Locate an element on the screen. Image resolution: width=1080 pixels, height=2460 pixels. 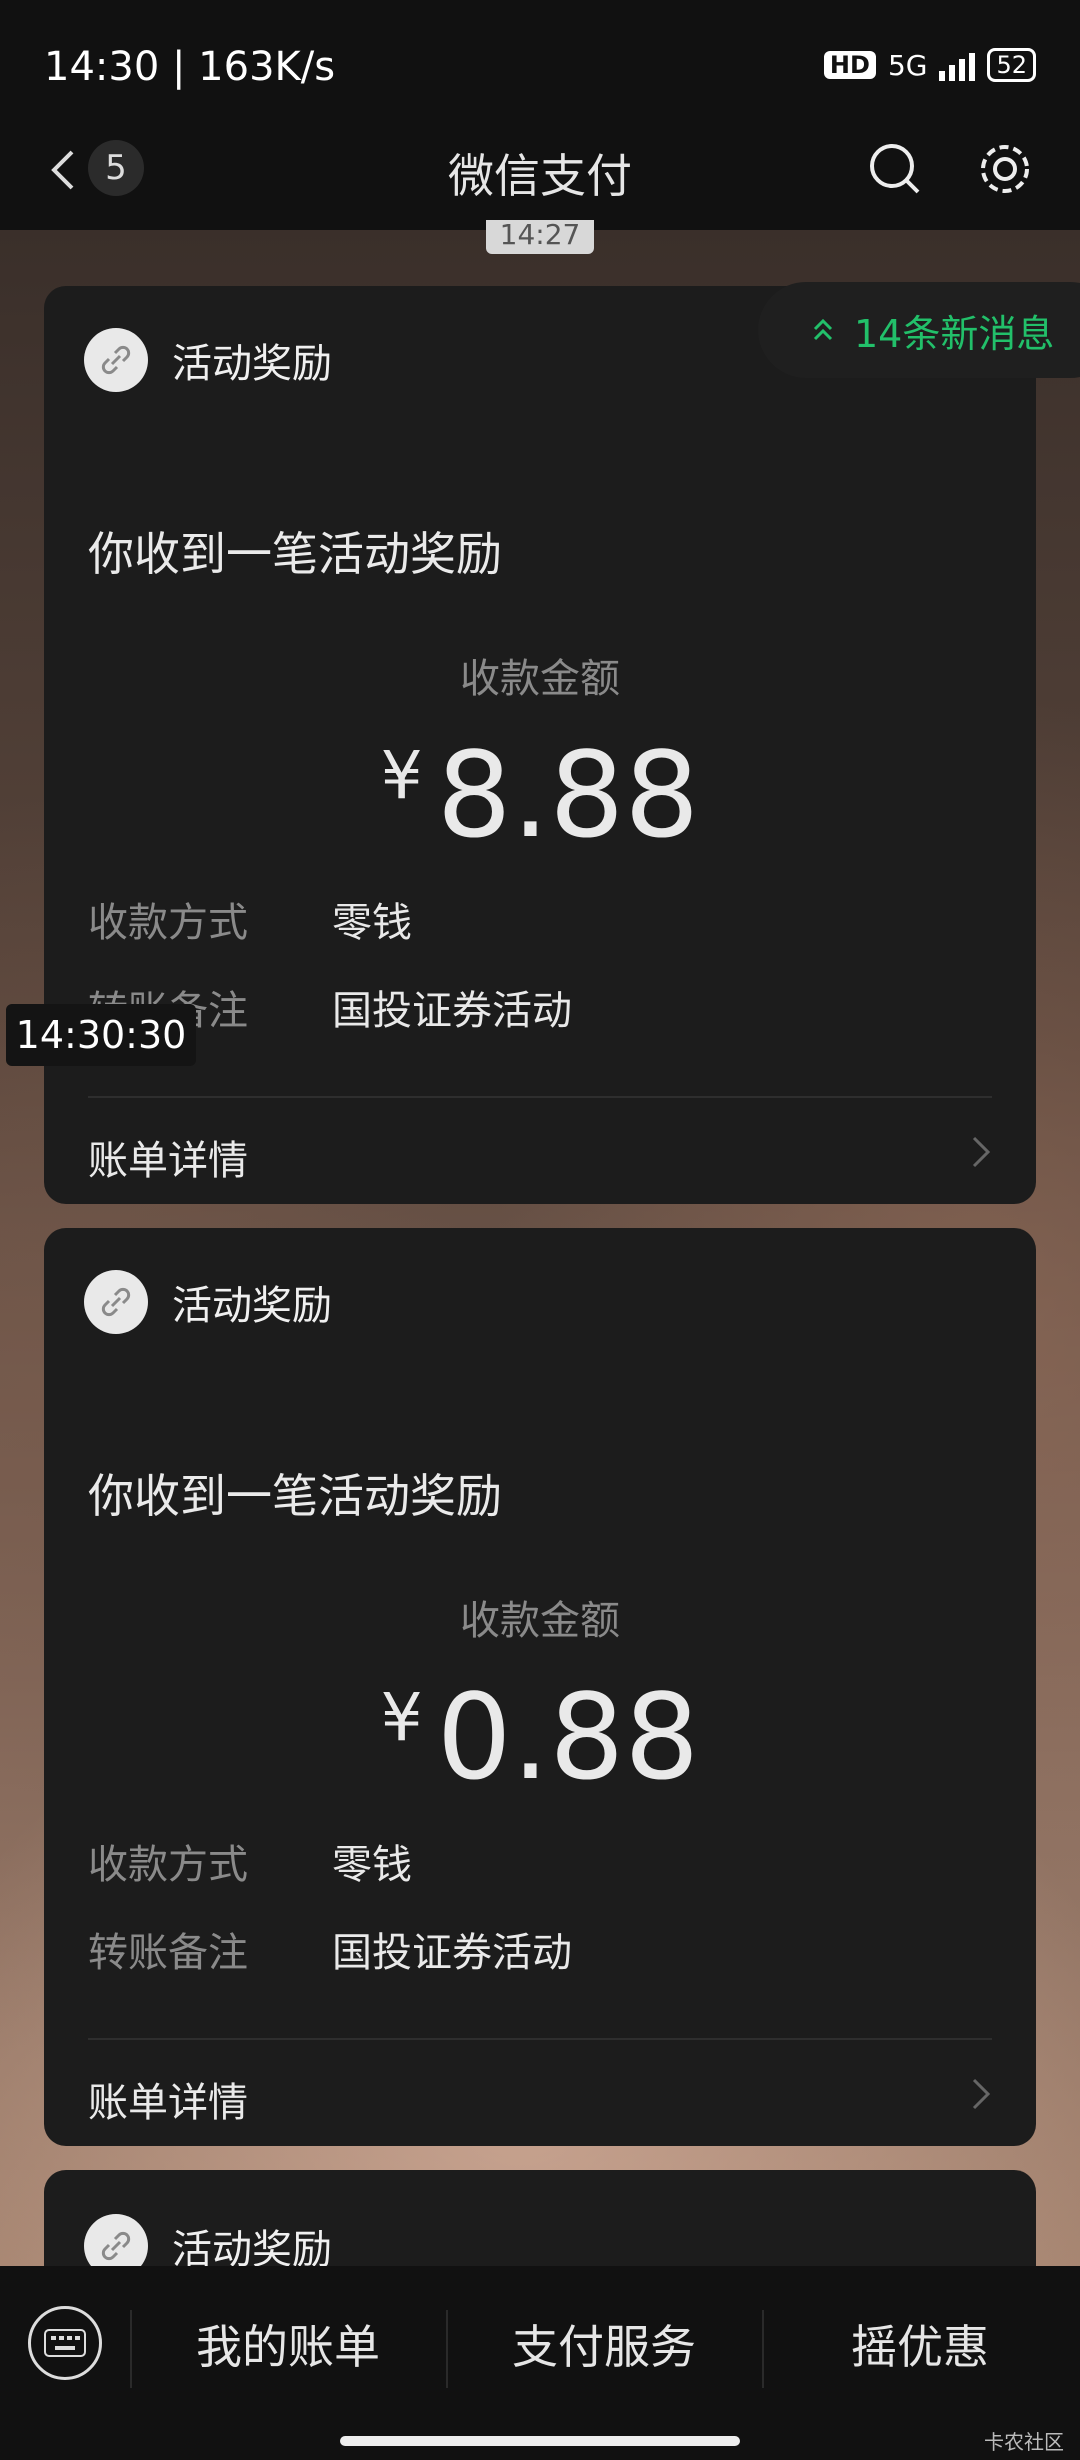
amount-number: 8.88 is located at coordinates (568, 795).